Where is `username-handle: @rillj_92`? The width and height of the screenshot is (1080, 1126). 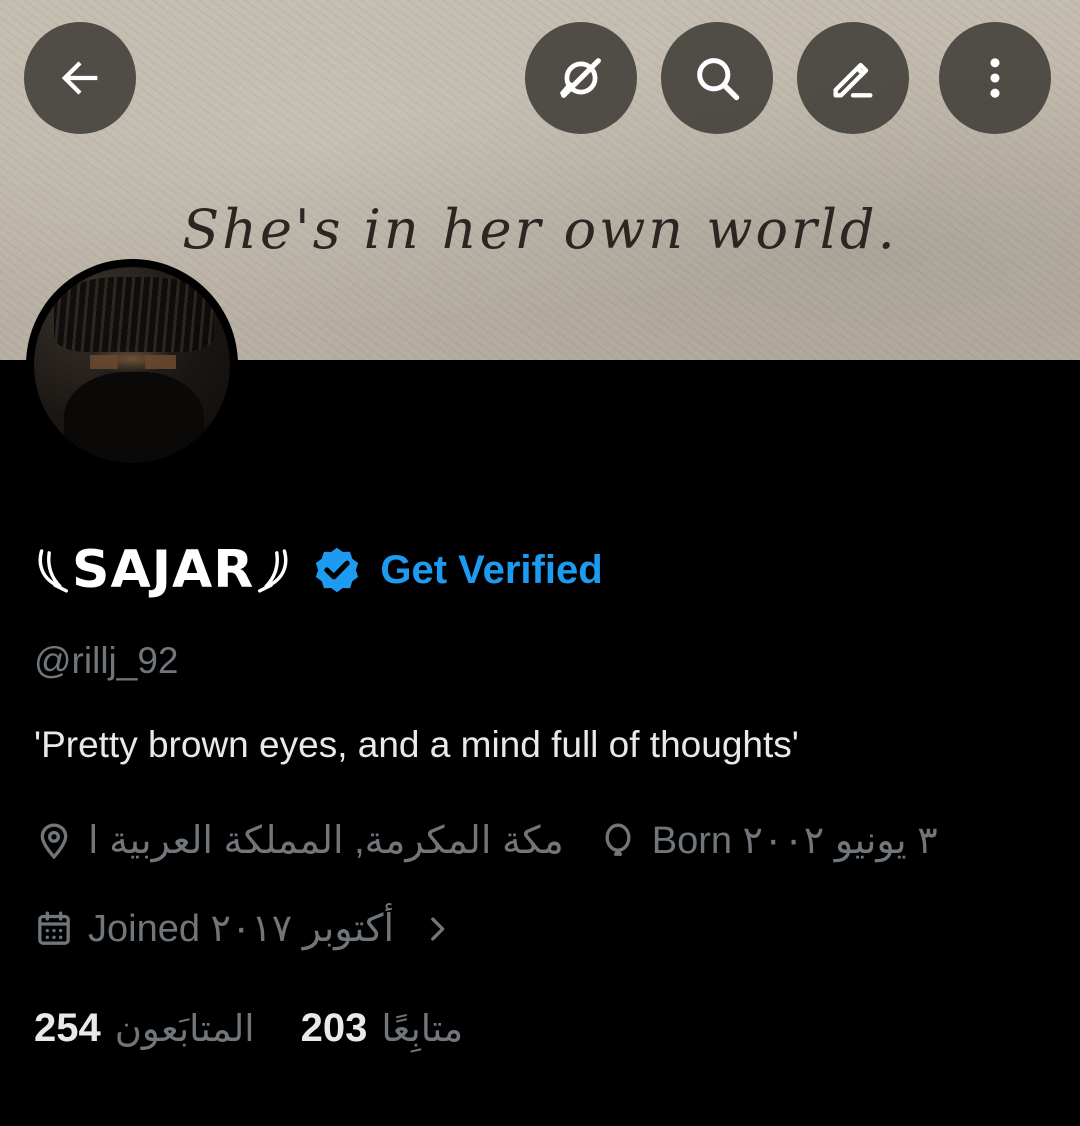 username-handle: @rillj_92 is located at coordinates (106, 660).